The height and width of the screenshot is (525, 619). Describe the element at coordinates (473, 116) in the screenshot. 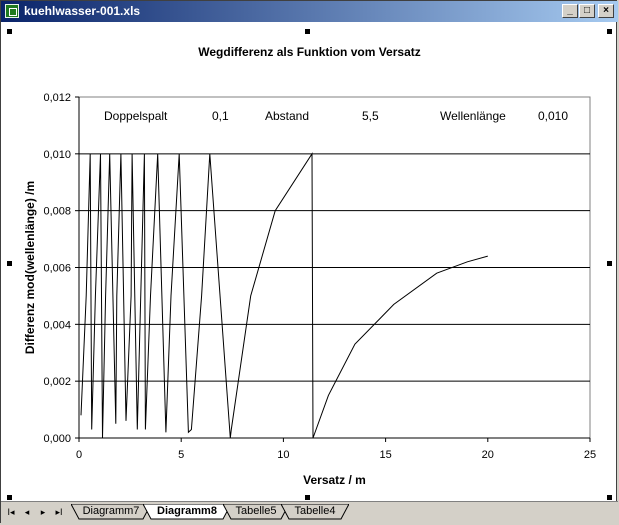

I see `parameter-label: Wellenlänge` at that location.